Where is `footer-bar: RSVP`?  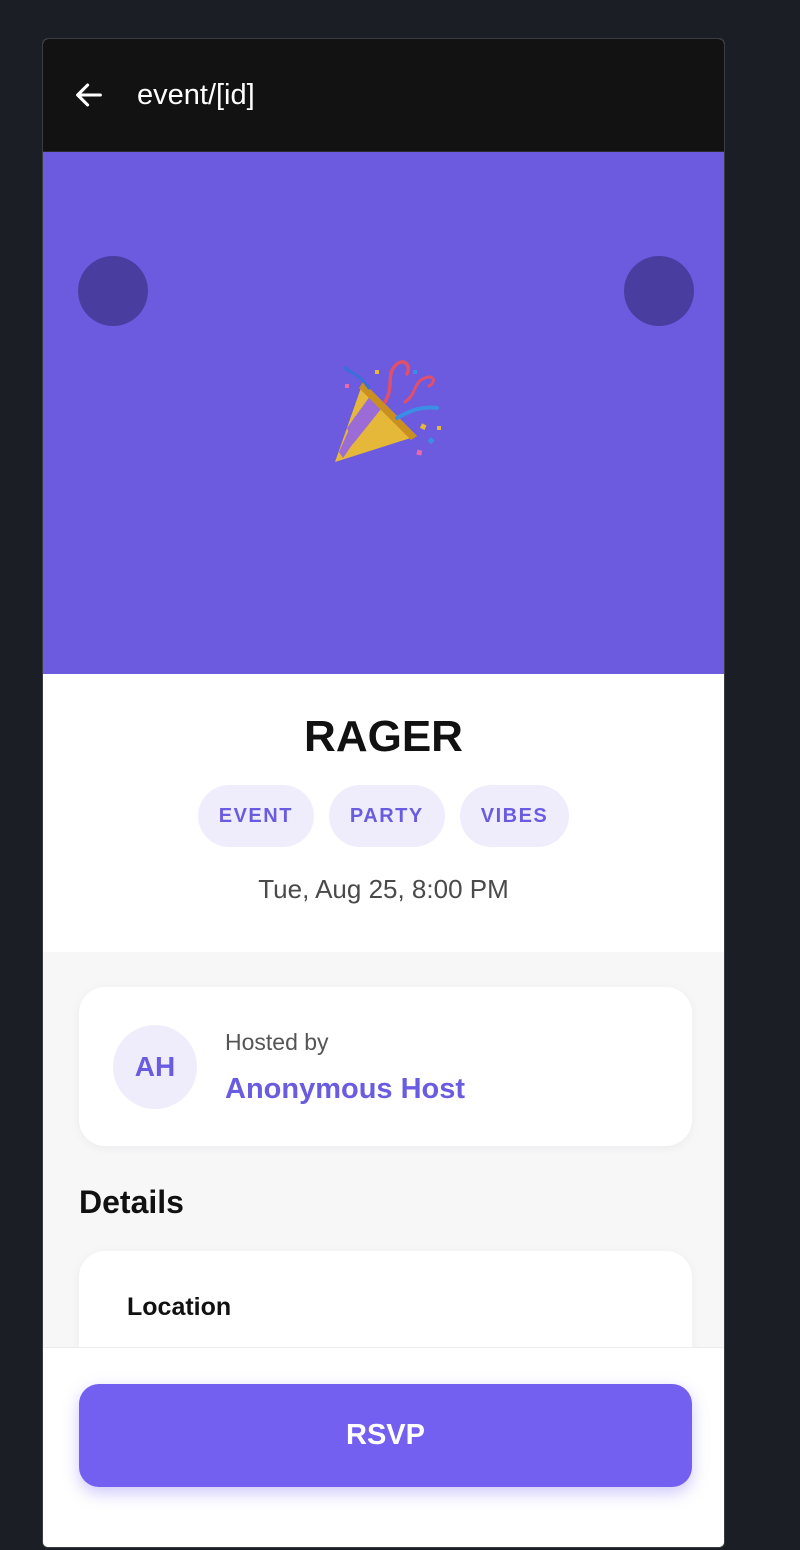 footer-bar: RSVP is located at coordinates (383, 1447).